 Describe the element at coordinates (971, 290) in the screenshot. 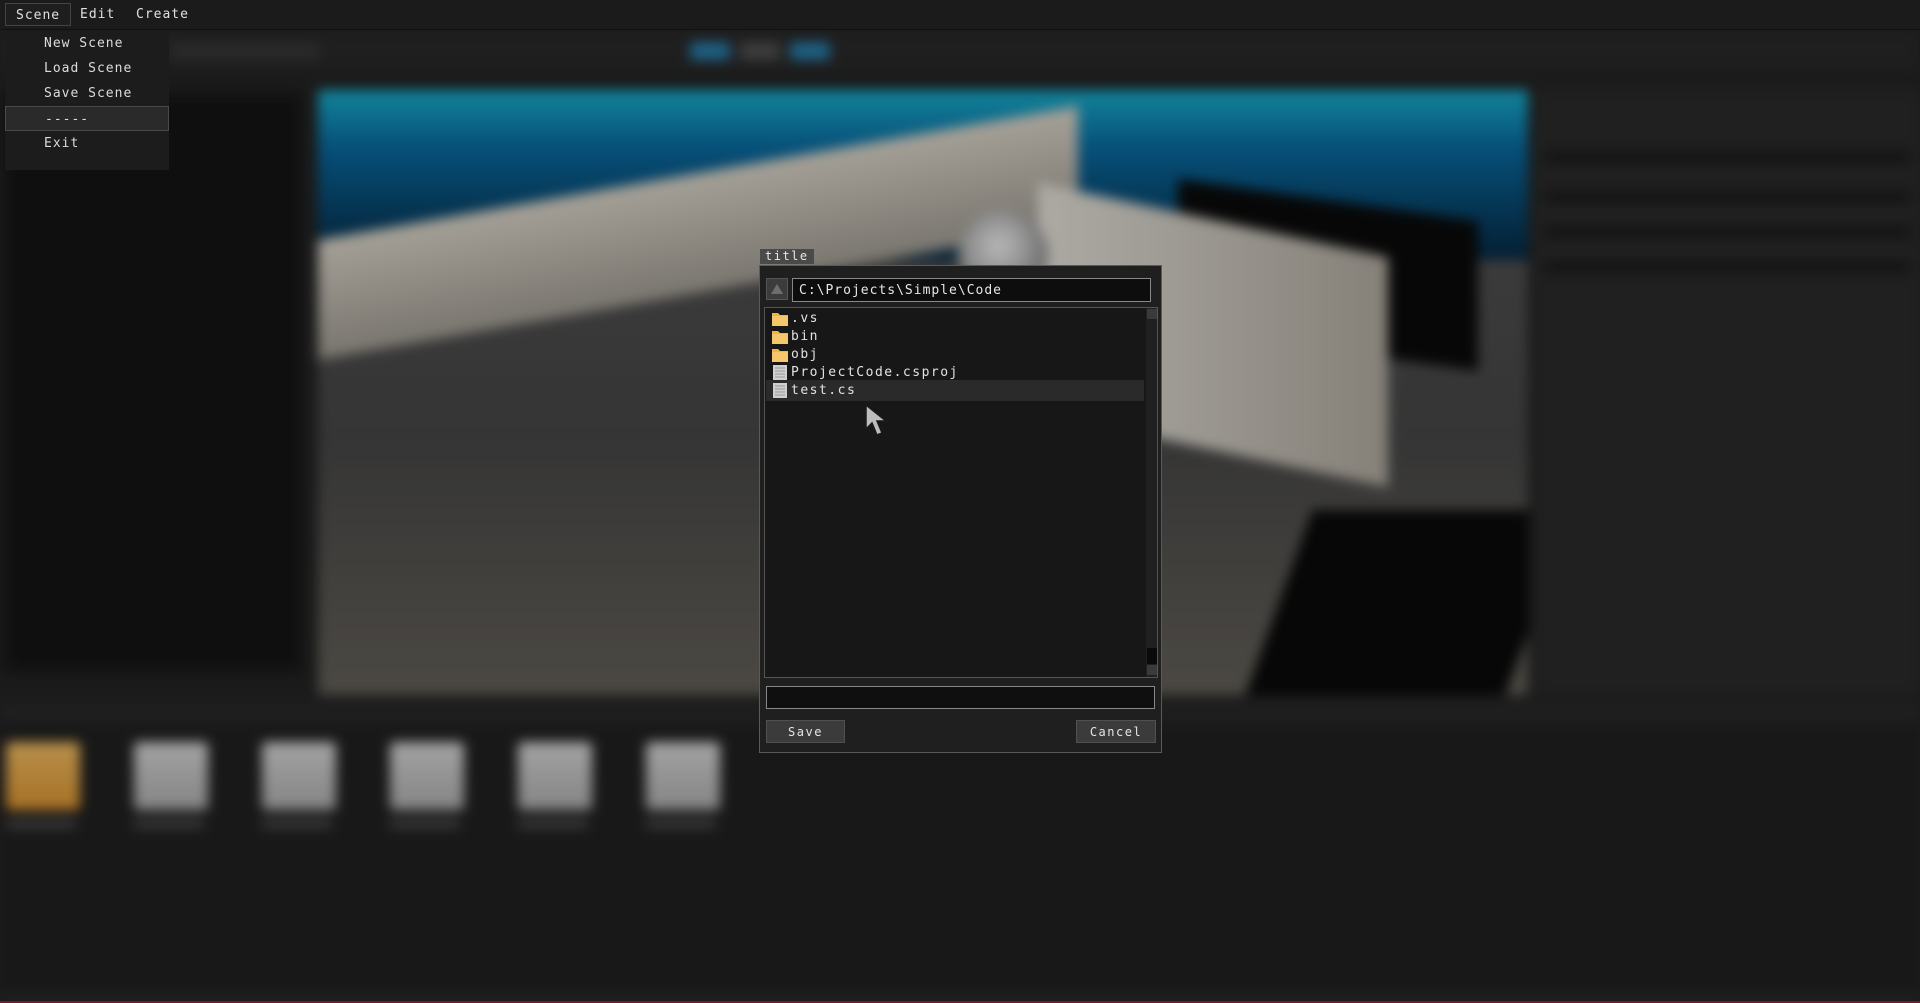

I see `path-input` at that location.